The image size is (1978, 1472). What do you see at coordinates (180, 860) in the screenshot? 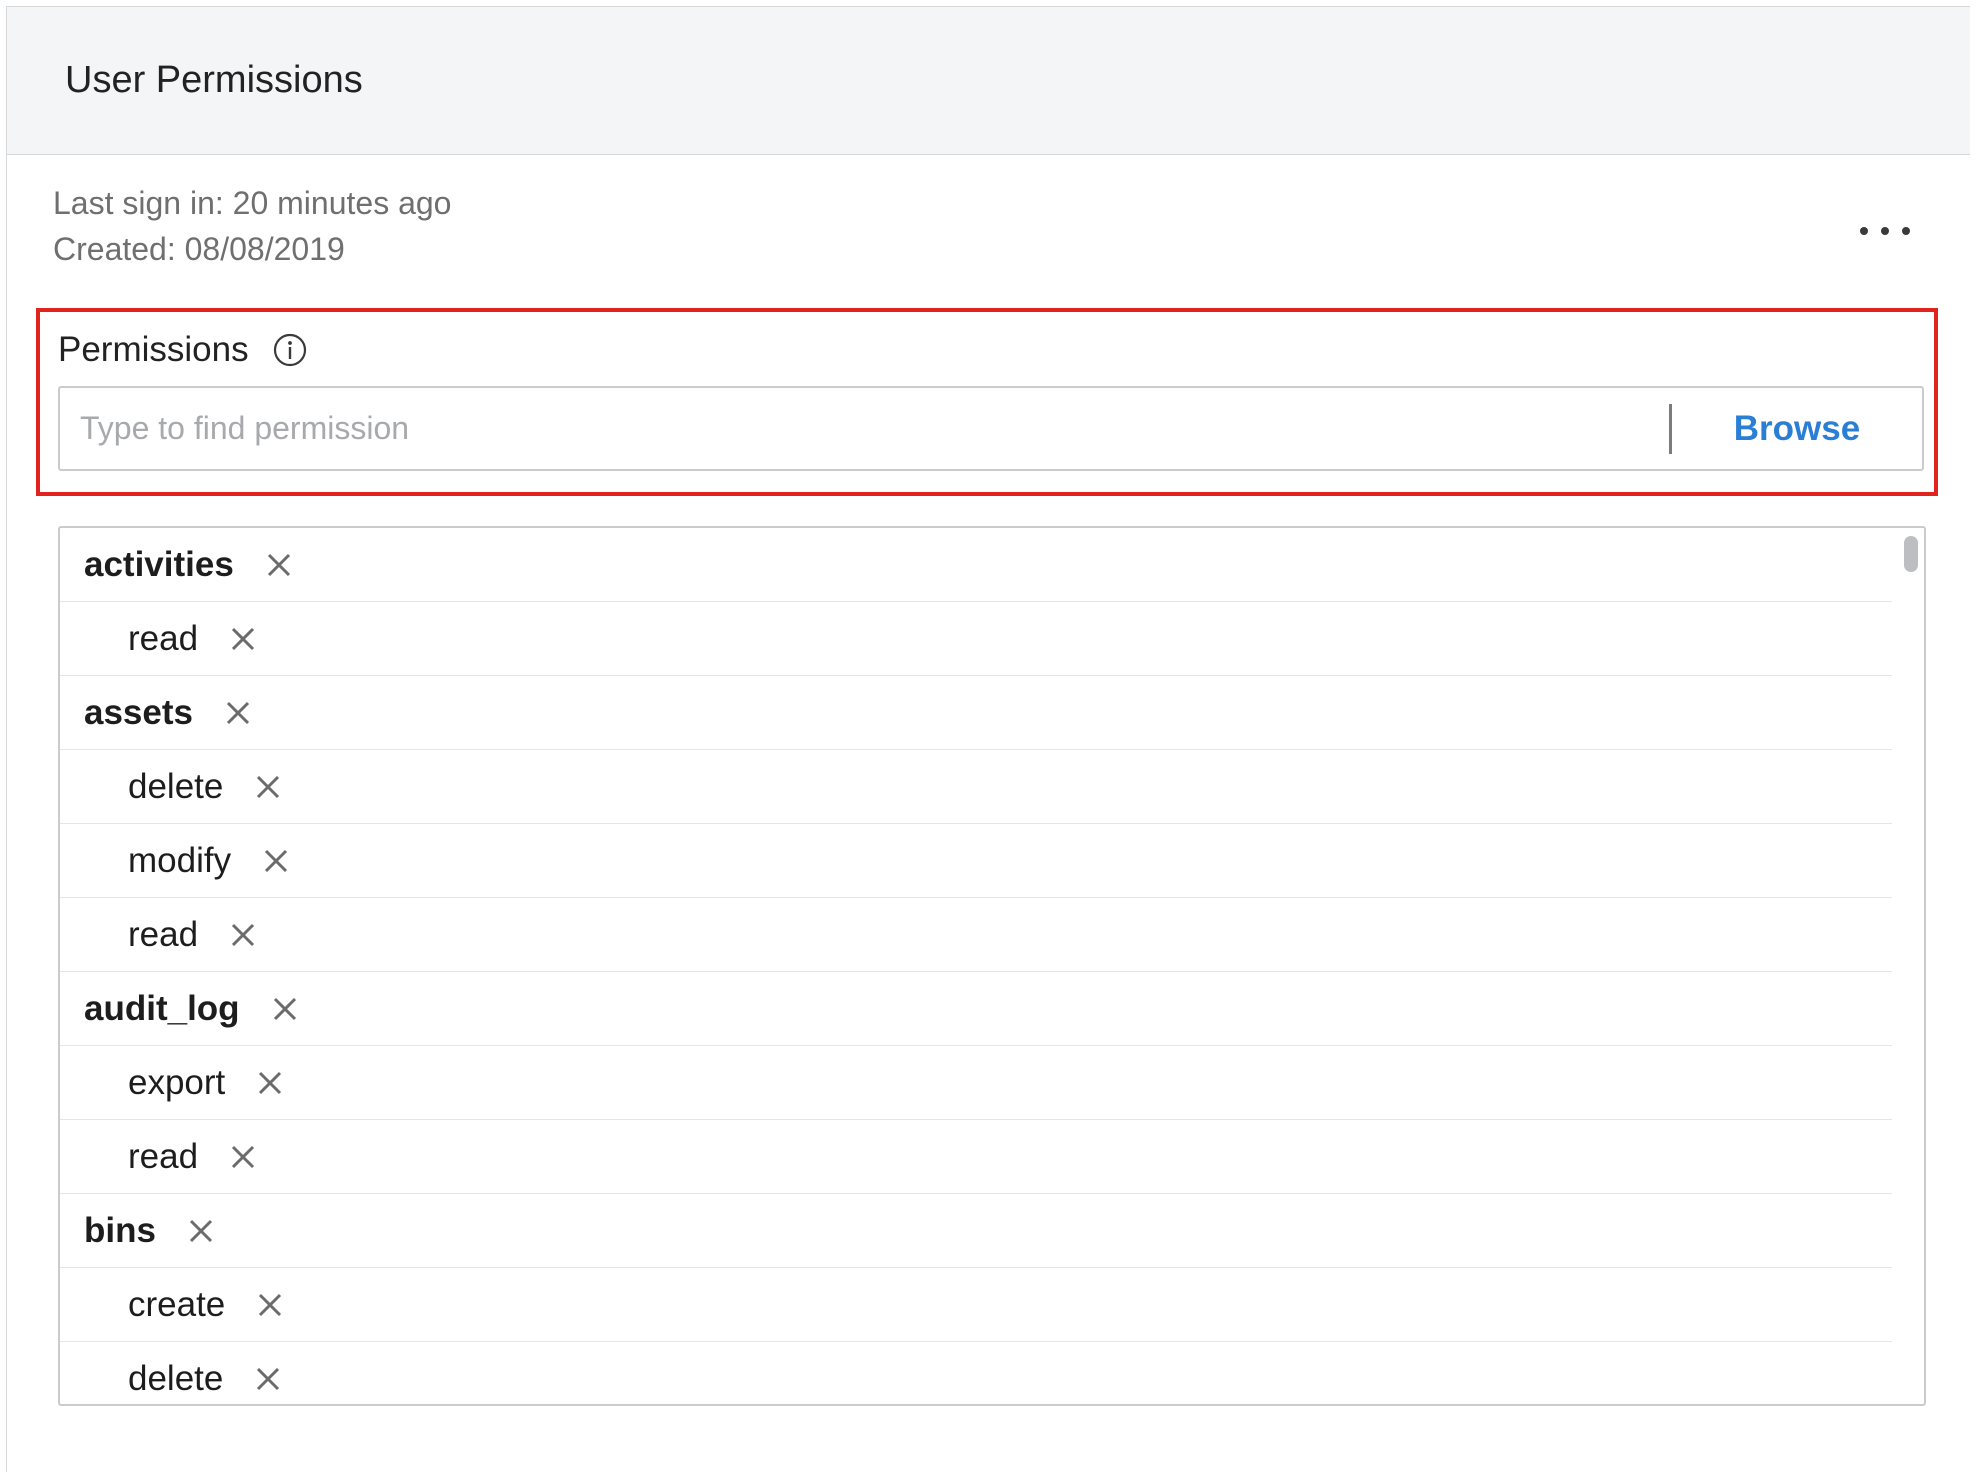
I see `permission-name: modify` at bounding box center [180, 860].